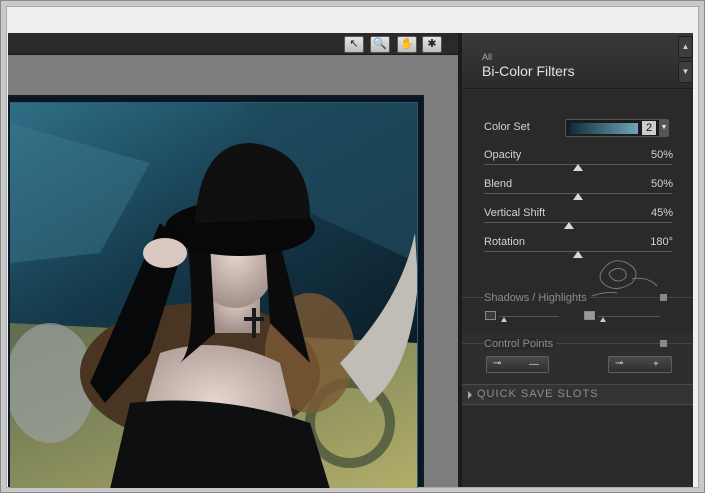 The width and height of the screenshot is (705, 493). What do you see at coordinates (685, 47) in the screenshot?
I see `scroll-up-icon: ▲` at bounding box center [685, 47].